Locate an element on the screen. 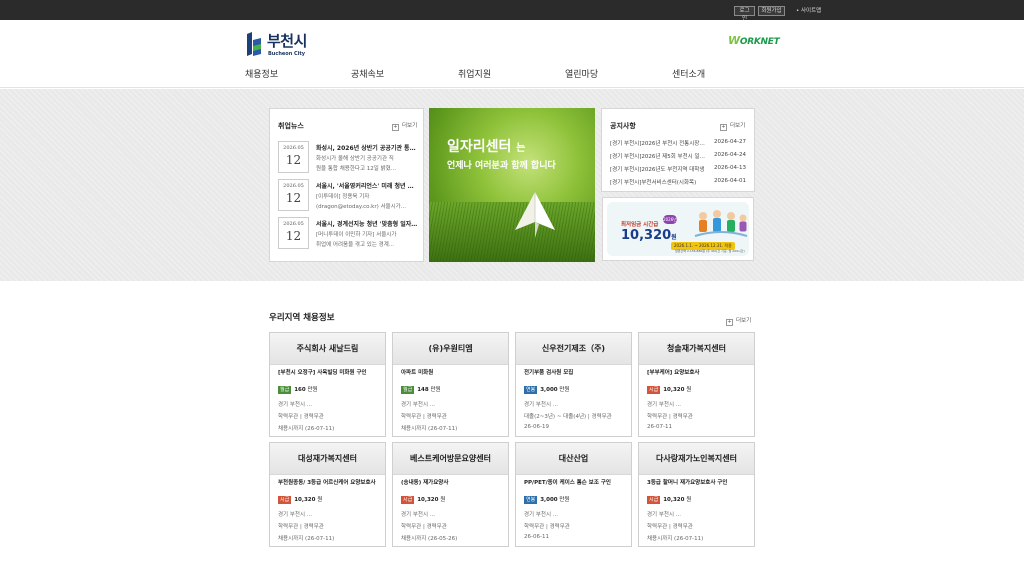  join-button: 회원가입 is located at coordinates (771, 11).